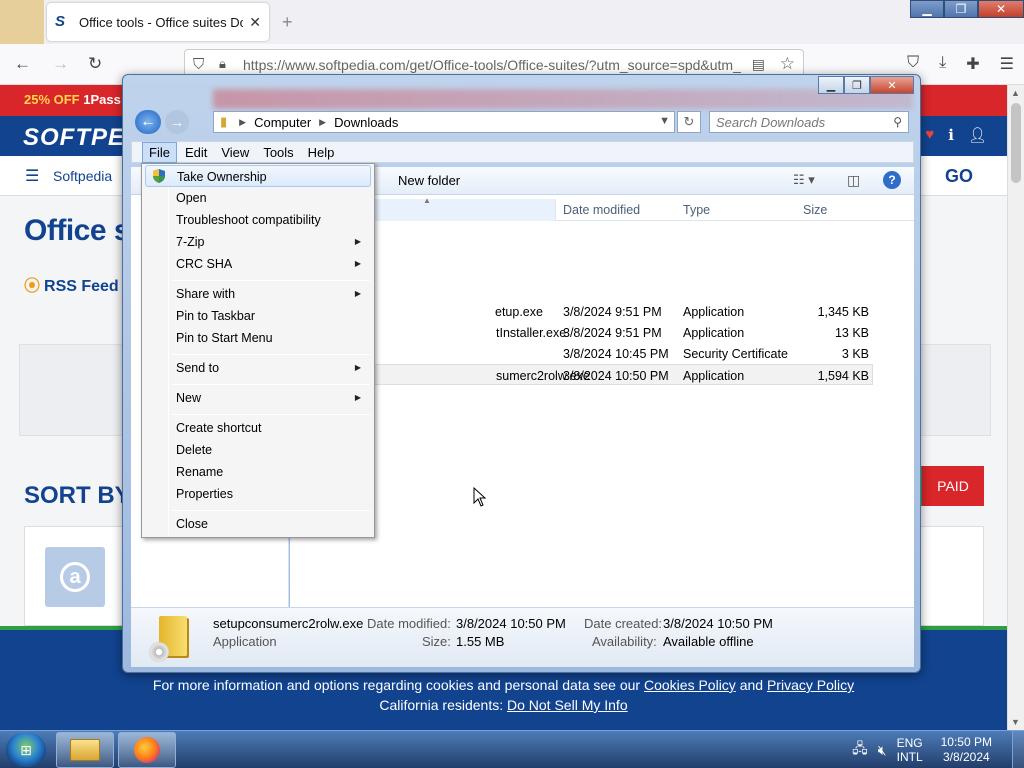  Describe the element at coordinates (972, 64) in the screenshot. I see `extensions-icon: ✚` at that location.